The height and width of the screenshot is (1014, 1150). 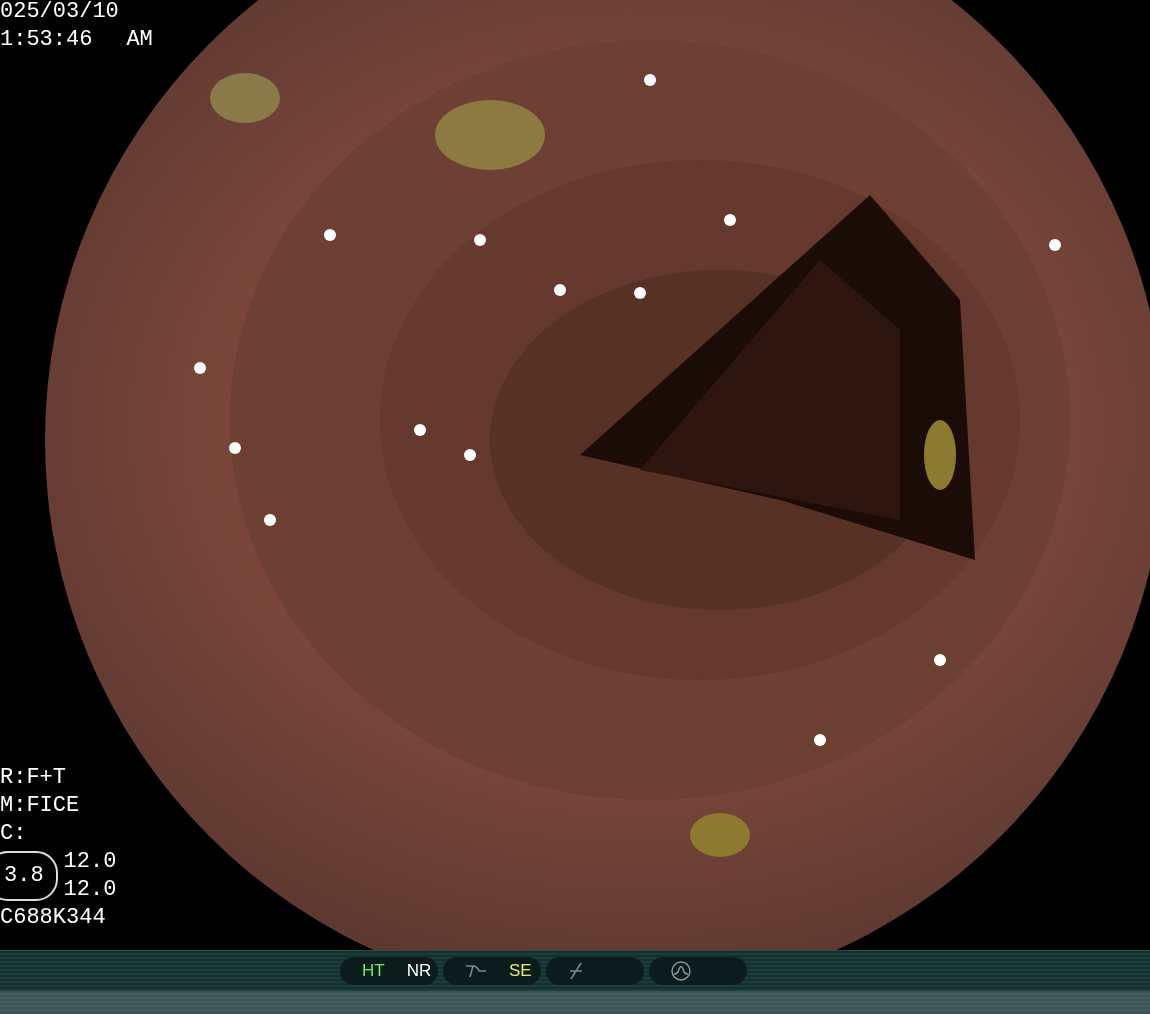 What do you see at coordinates (60, 13) in the screenshot?
I see `date-text: 025/03/10` at bounding box center [60, 13].